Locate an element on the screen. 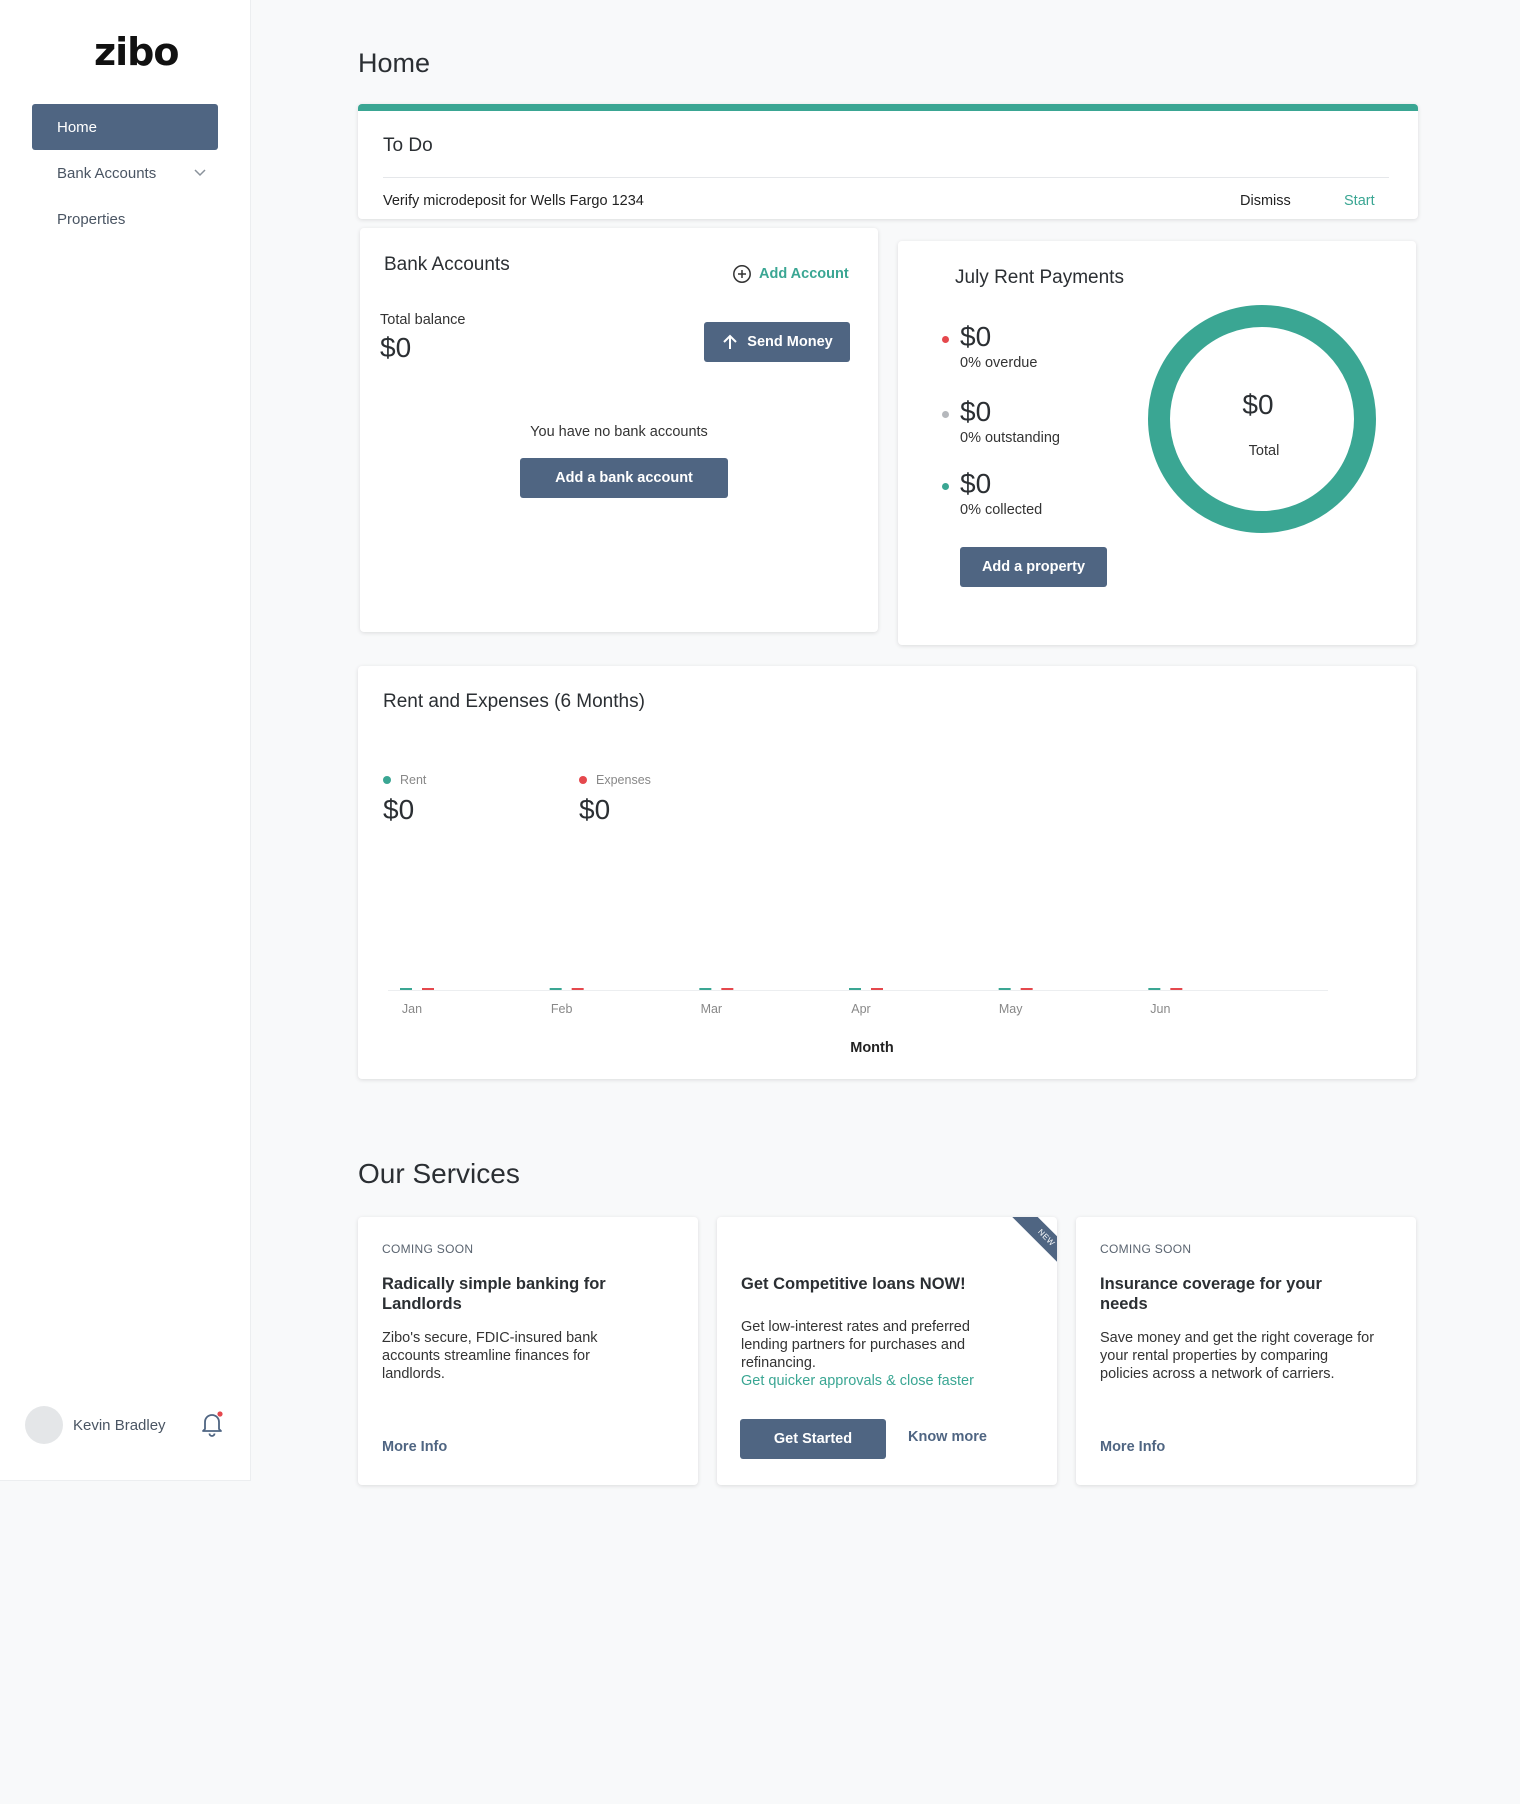 Image resolution: width=1520 pixels, height=1804 pixels. add-property-button: Add a property is located at coordinates (1033, 567).